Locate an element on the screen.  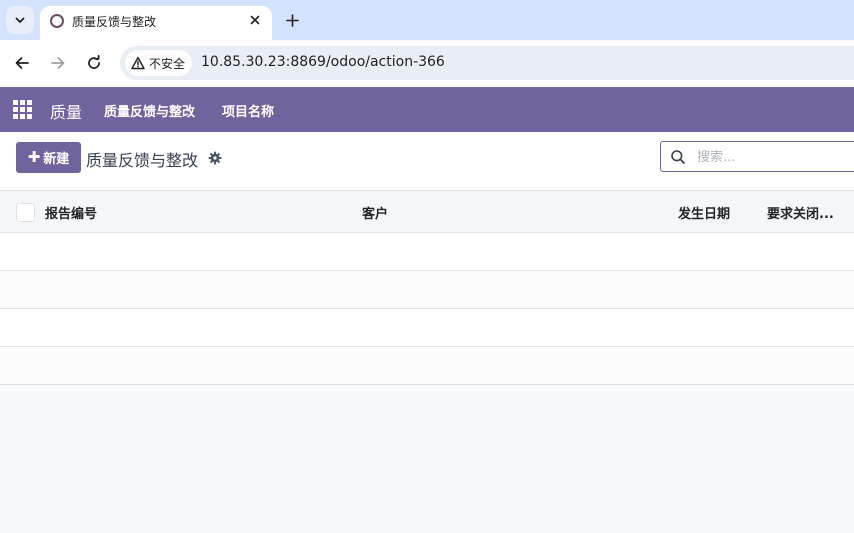
tab-search-button is located at coordinates (20, 20).